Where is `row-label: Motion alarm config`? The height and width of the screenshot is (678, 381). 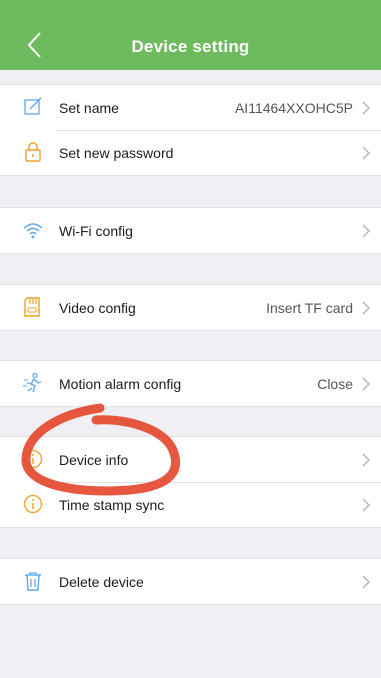
row-label: Motion alarm config is located at coordinates (120, 383).